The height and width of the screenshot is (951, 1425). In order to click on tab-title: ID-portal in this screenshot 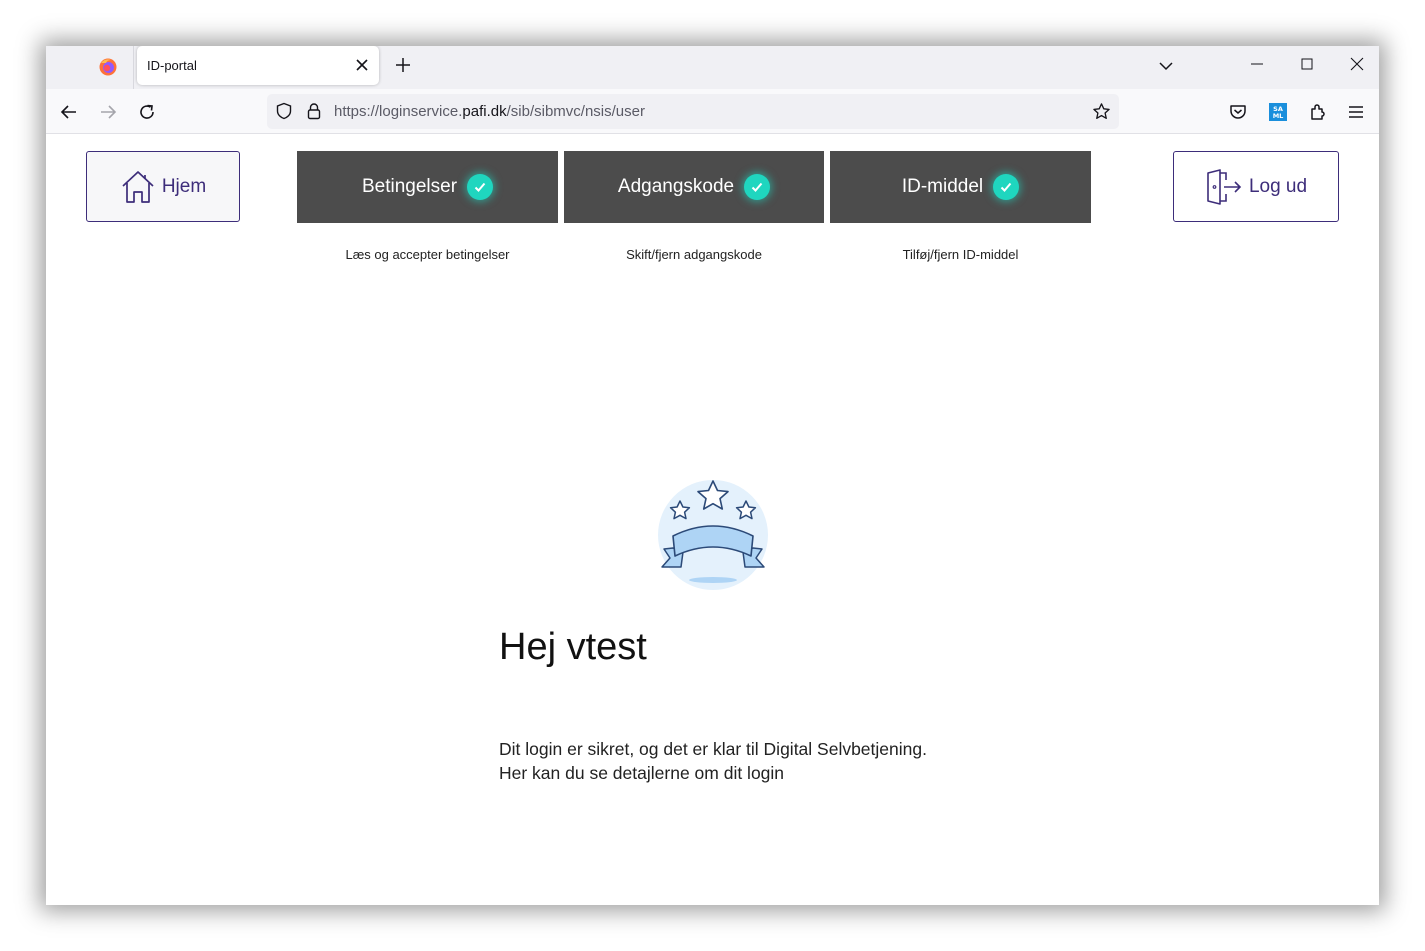, I will do `click(172, 65)`.